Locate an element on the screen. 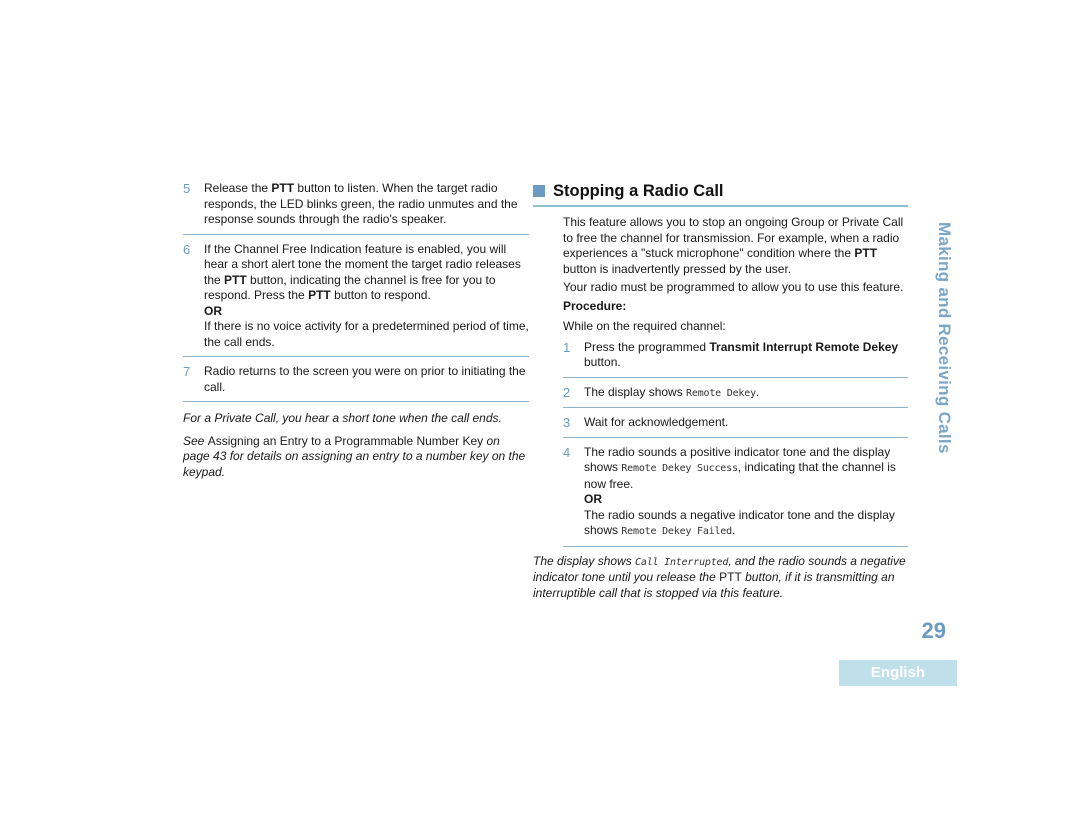 This screenshot has height=834, width=1080. step-number: 4 is located at coordinates (567, 452).